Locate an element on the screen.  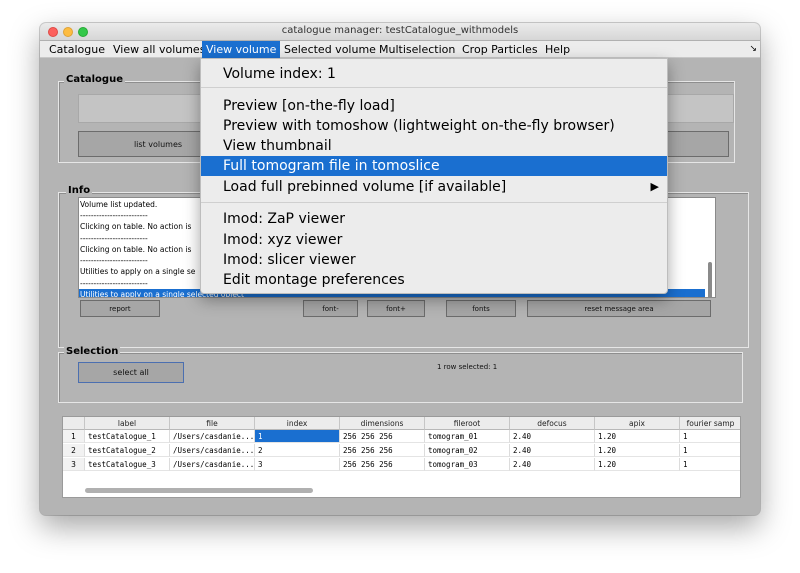
font-decrease-button: font- is located at coordinates (330, 308).